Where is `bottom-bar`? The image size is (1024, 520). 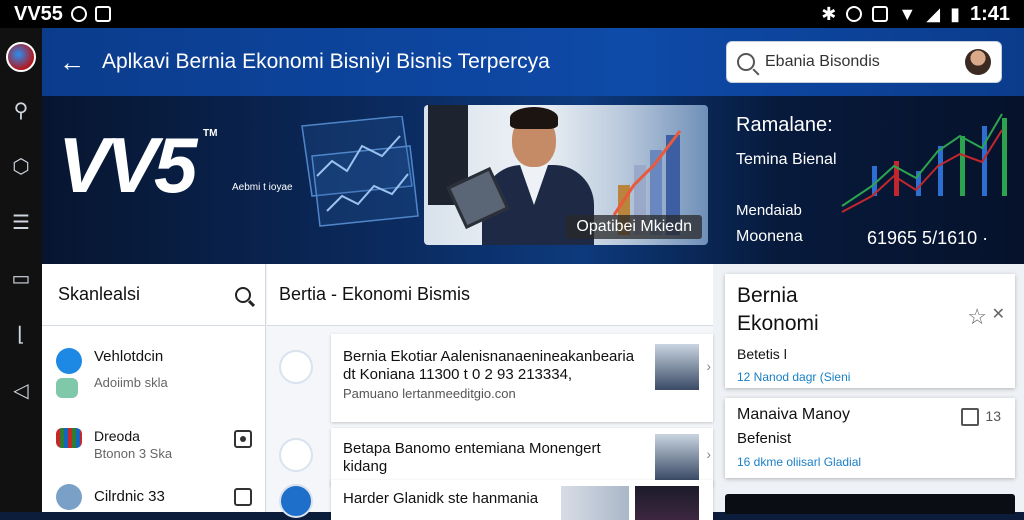 bottom-bar is located at coordinates (870, 504).